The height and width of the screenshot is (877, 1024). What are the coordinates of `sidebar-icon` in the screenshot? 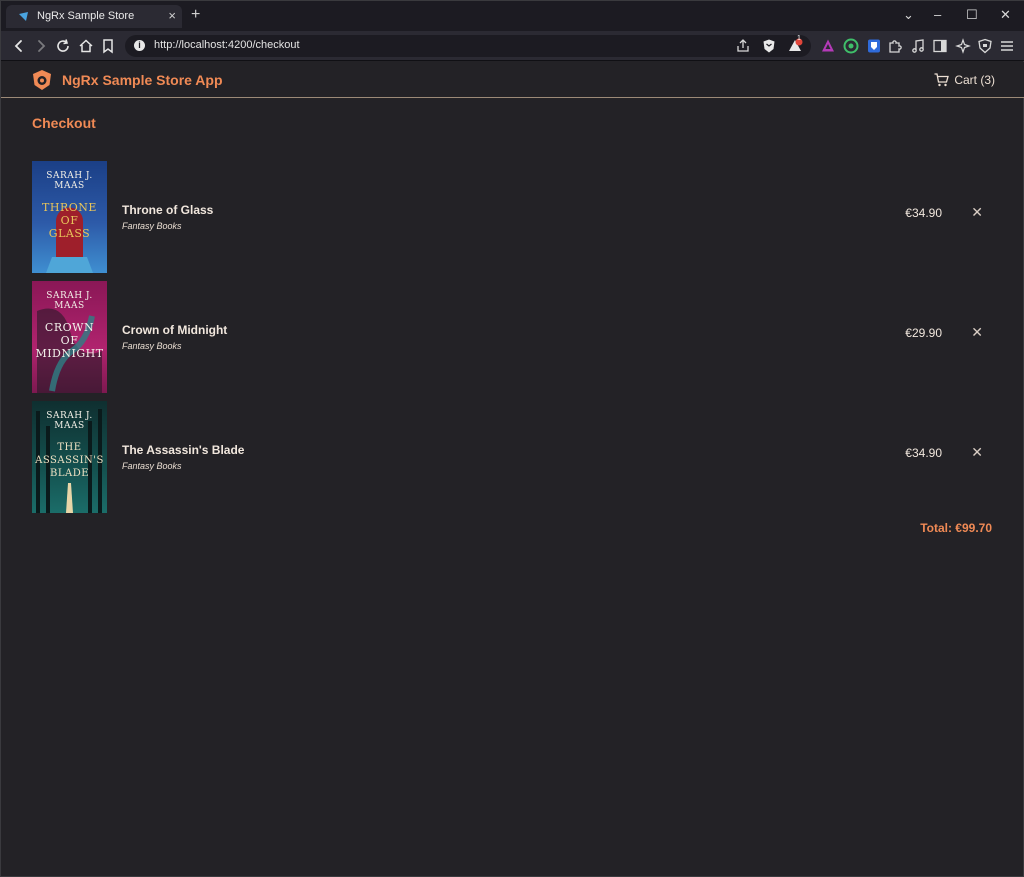 It's located at (940, 46).